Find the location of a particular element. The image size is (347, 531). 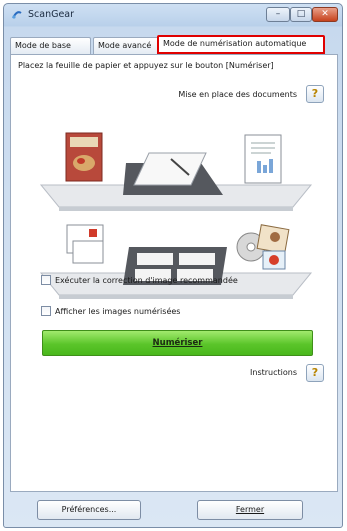

title-bar: ScanGear – □ ✕ is located at coordinates (173, 15).